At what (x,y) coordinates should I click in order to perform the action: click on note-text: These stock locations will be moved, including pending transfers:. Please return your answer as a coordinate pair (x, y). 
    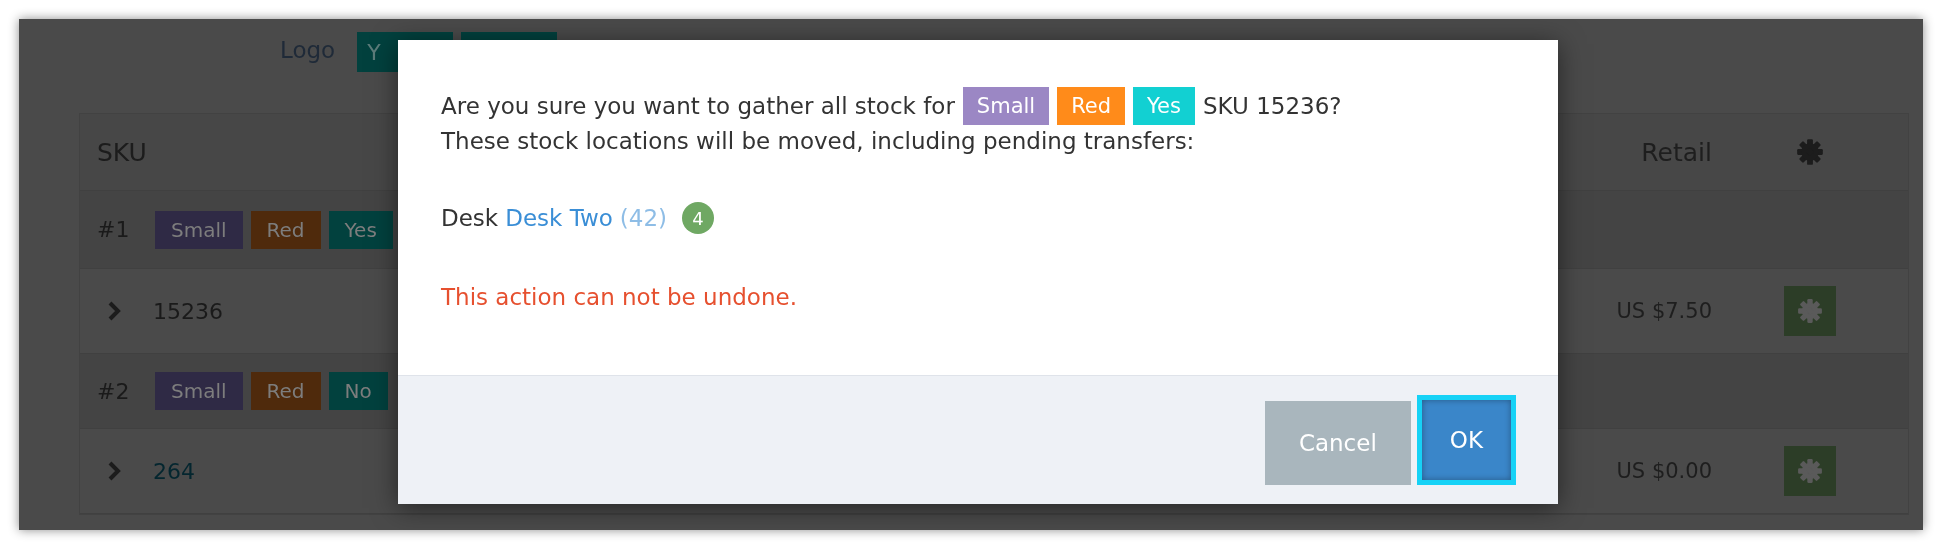
    Looking at the image, I should click on (818, 141).